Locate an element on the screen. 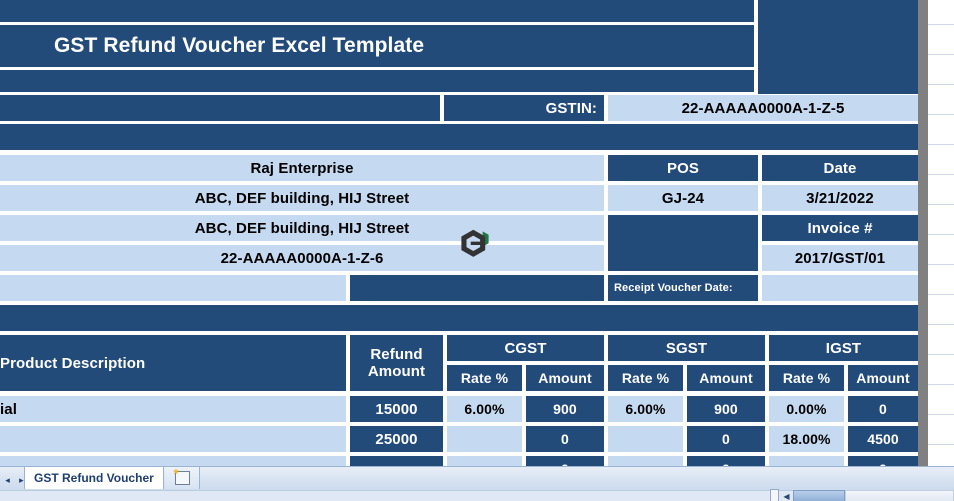 The height and width of the screenshot is (501, 954). pos-header: POS is located at coordinates (683, 168).